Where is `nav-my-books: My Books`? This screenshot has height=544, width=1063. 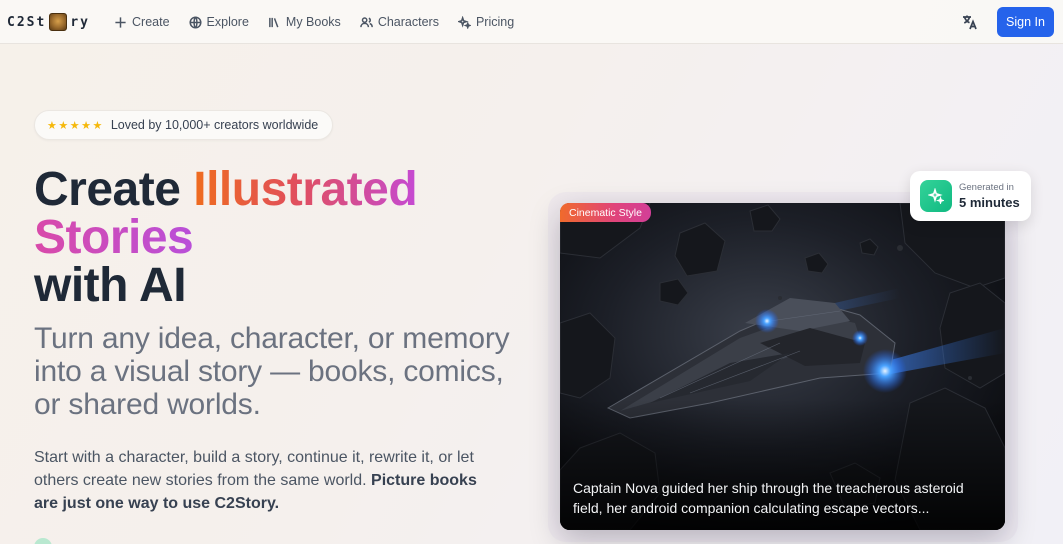
nav-my-books: My Books is located at coordinates (304, 22).